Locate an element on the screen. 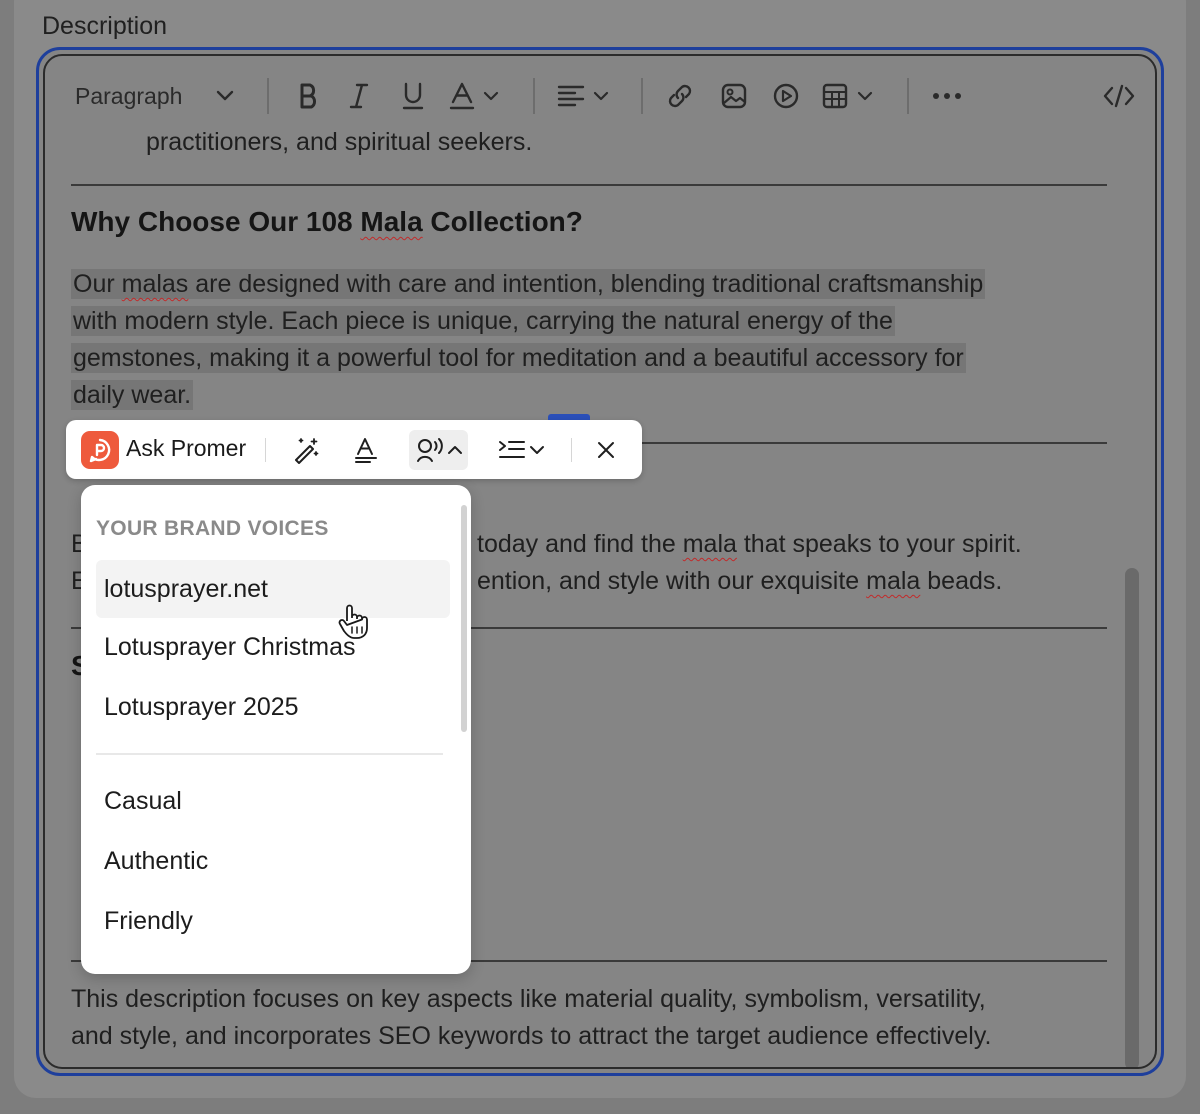 The width and height of the screenshot is (1200, 1114). link-button is located at coordinates (680, 96).